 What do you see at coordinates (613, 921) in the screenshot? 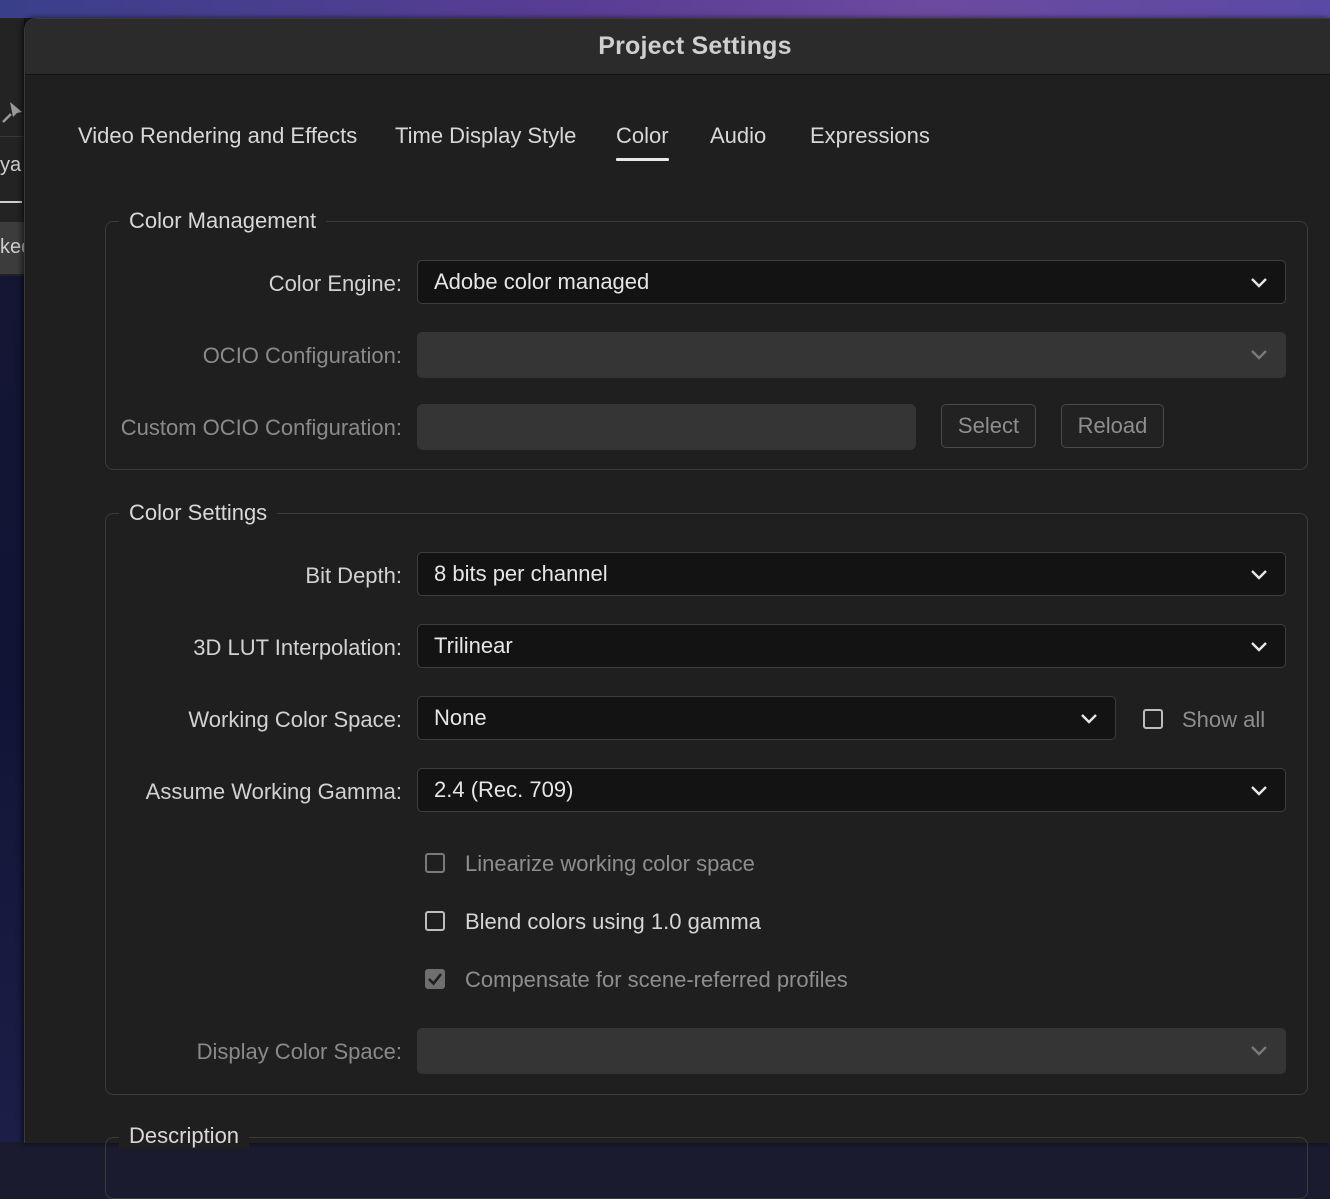
I see `blend-gamma-label: Blend colors using 1.0 gamma` at bounding box center [613, 921].